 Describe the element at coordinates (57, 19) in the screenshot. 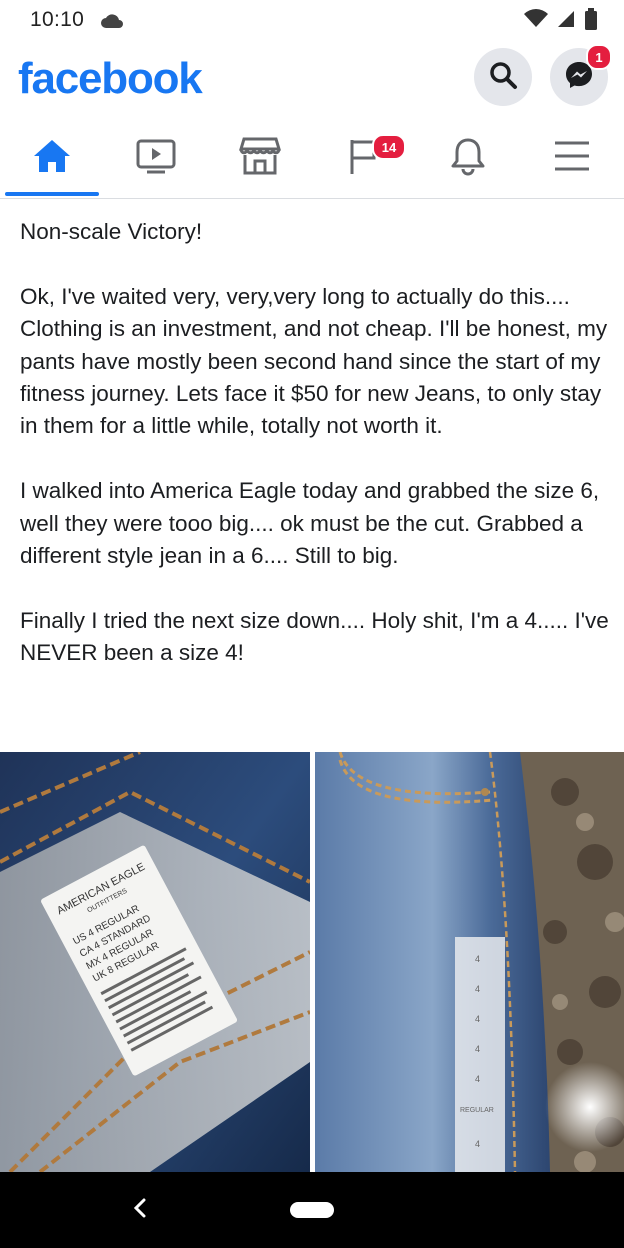

I see `status-time: 10:10` at that location.